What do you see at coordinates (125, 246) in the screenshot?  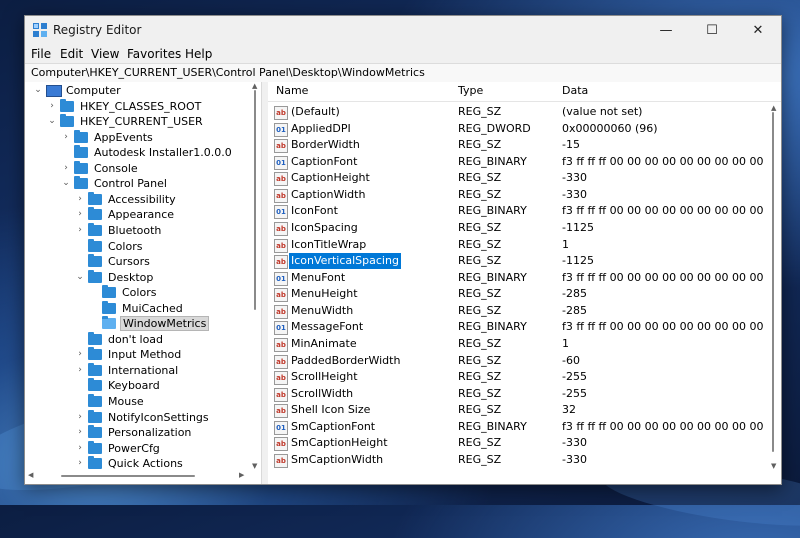 I see `tree-item-label: Colors` at bounding box center [125, 246].